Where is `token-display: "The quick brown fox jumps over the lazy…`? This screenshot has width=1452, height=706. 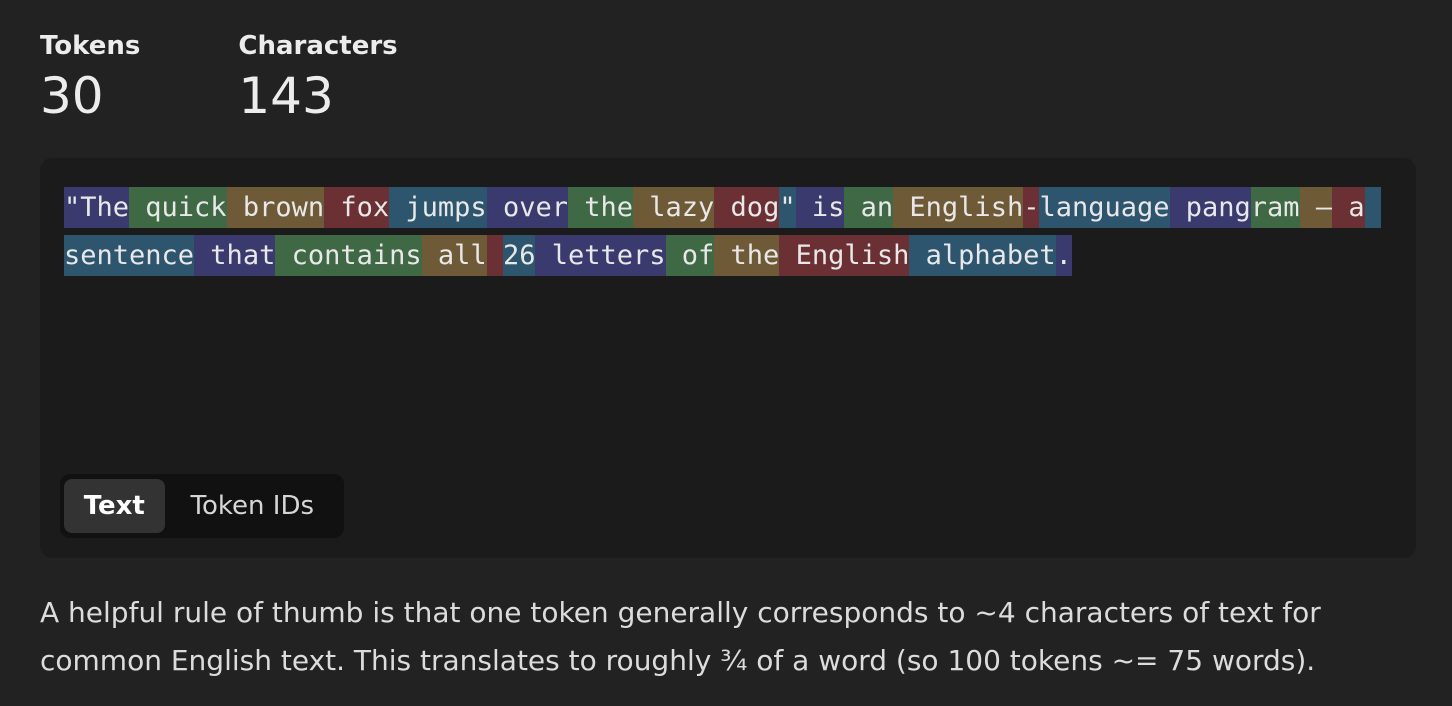 token-display: "The quick brown fox jumps over the lazy… is located at coordinates (730, 232).